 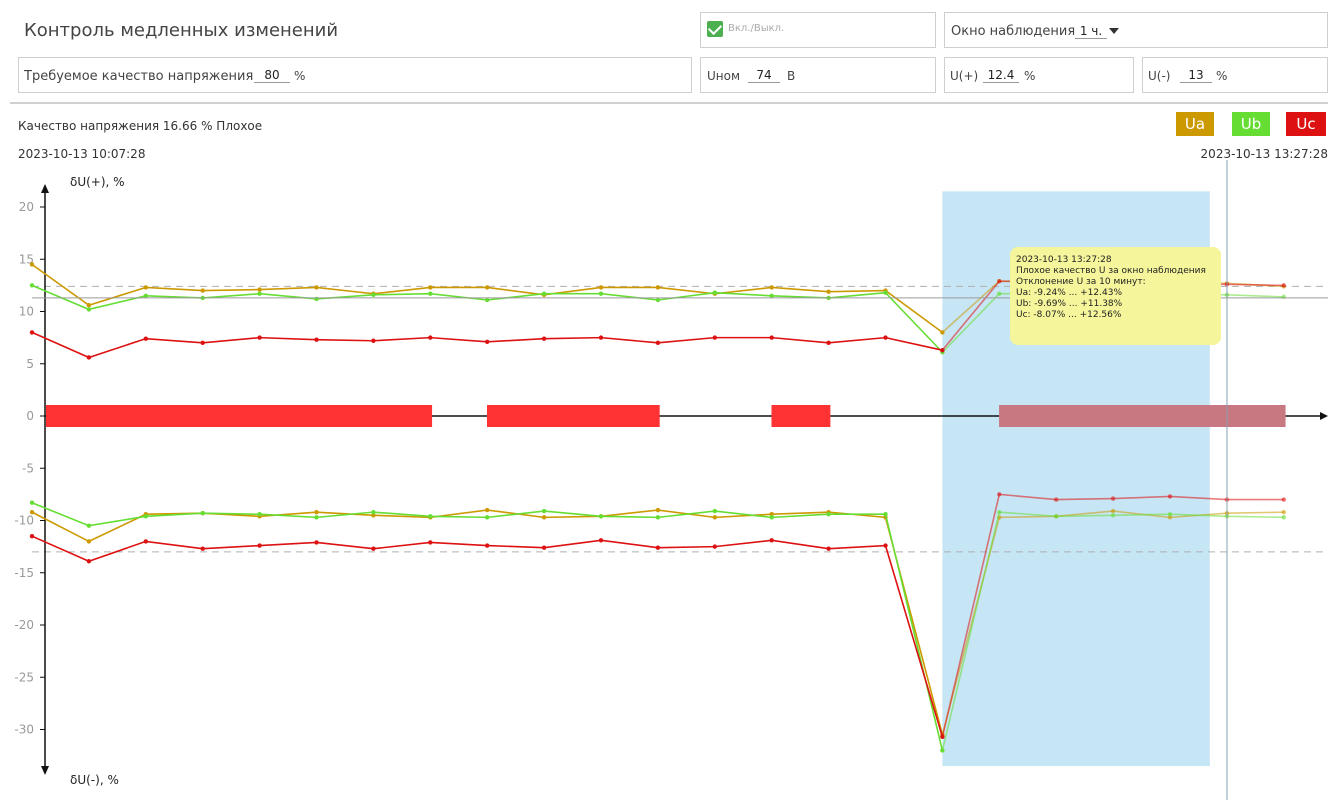 I want to click on legend-ua-button: Ua, so click(x=1195, y=124).